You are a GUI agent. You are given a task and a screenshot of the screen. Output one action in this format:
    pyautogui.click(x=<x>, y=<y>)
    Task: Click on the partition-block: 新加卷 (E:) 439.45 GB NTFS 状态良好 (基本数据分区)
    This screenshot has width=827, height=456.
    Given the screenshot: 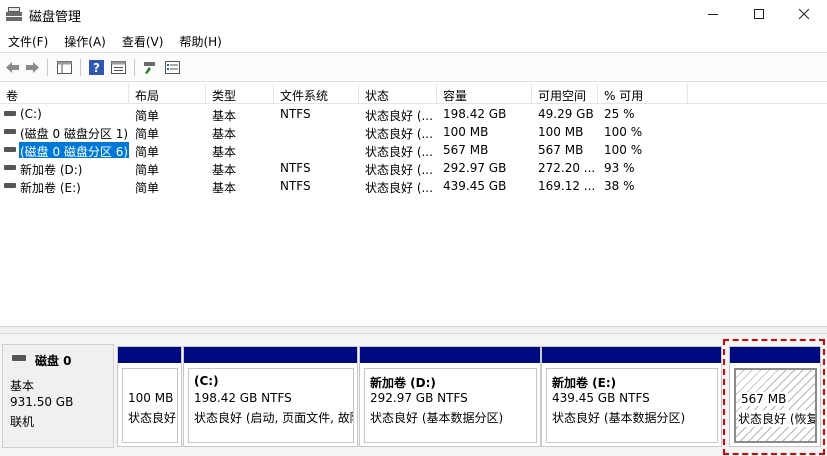 What is the action you would take?
    pyautogui.click(x=631, y=396)
    